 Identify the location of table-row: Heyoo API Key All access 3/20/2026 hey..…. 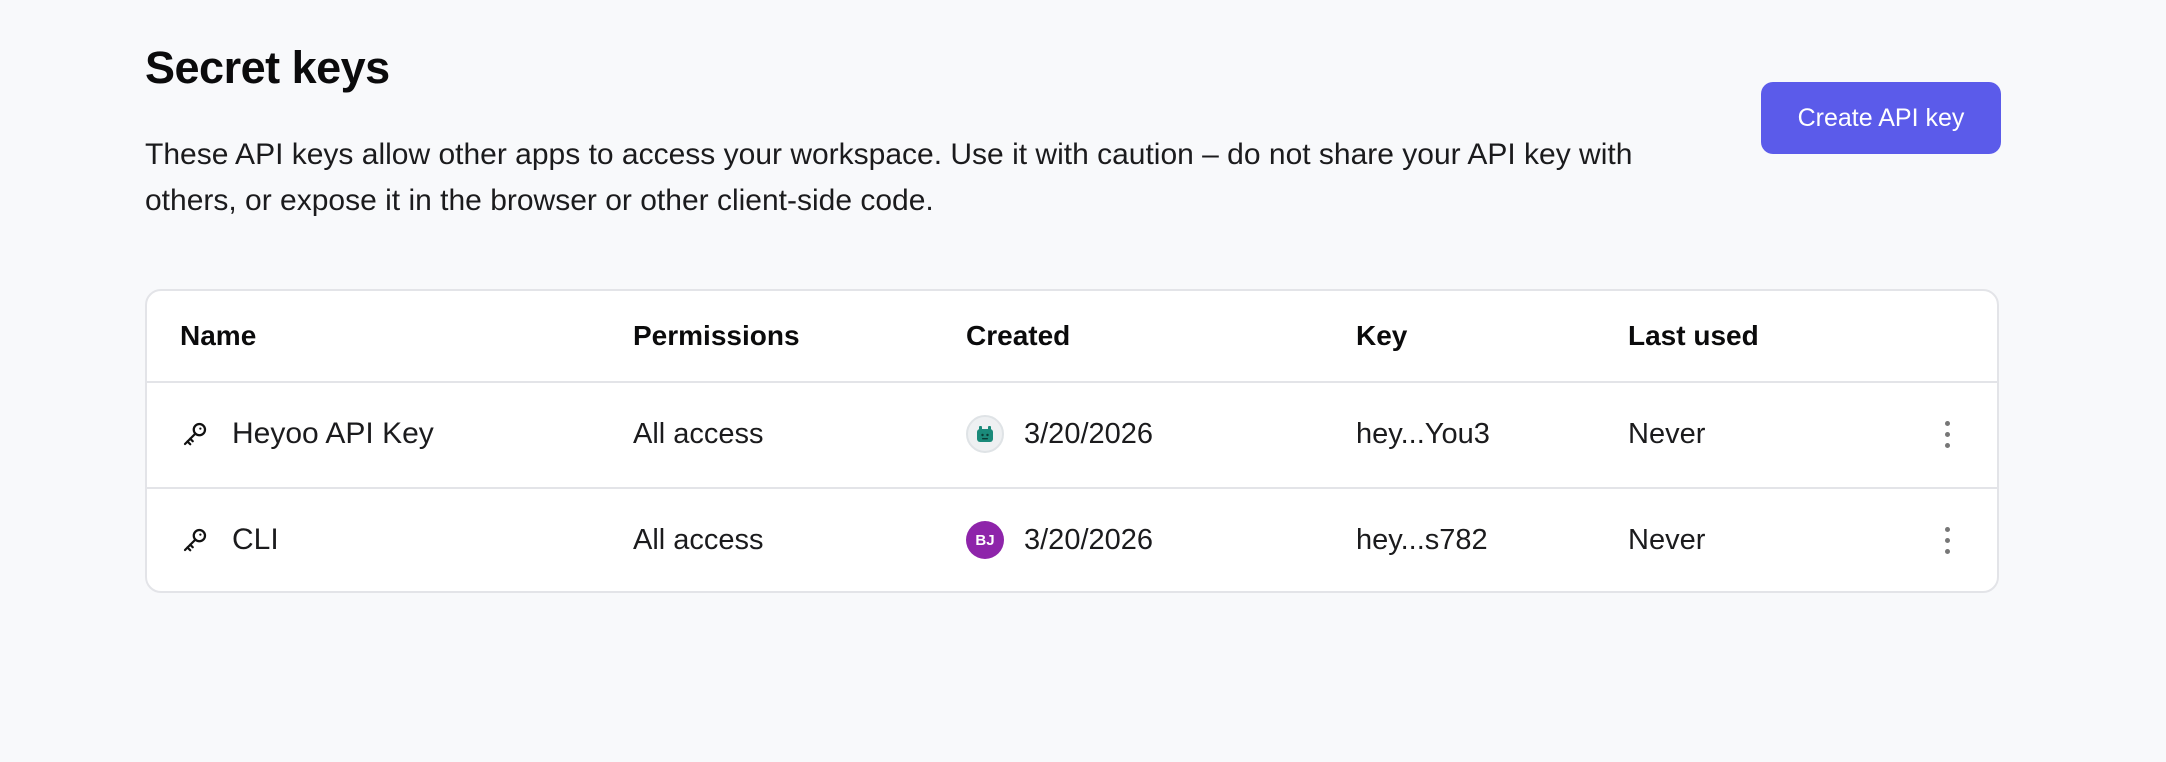
(1072, 435).